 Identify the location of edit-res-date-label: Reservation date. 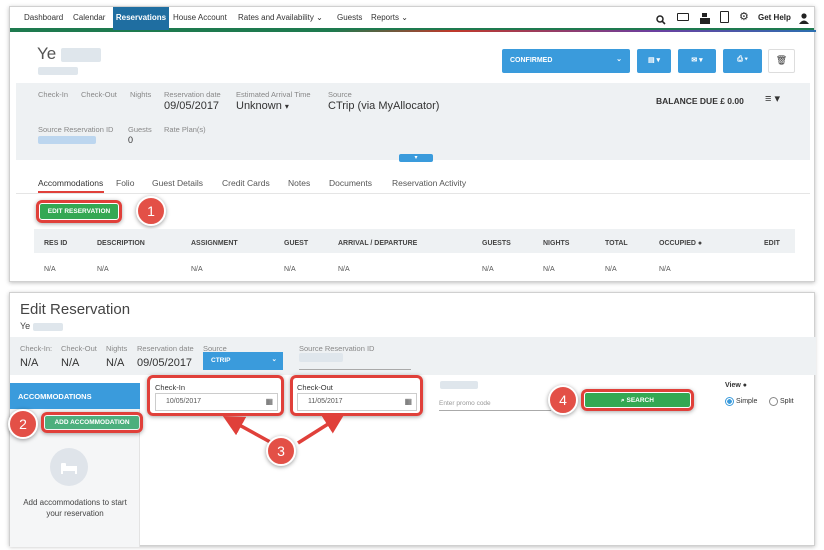
(165, 348).